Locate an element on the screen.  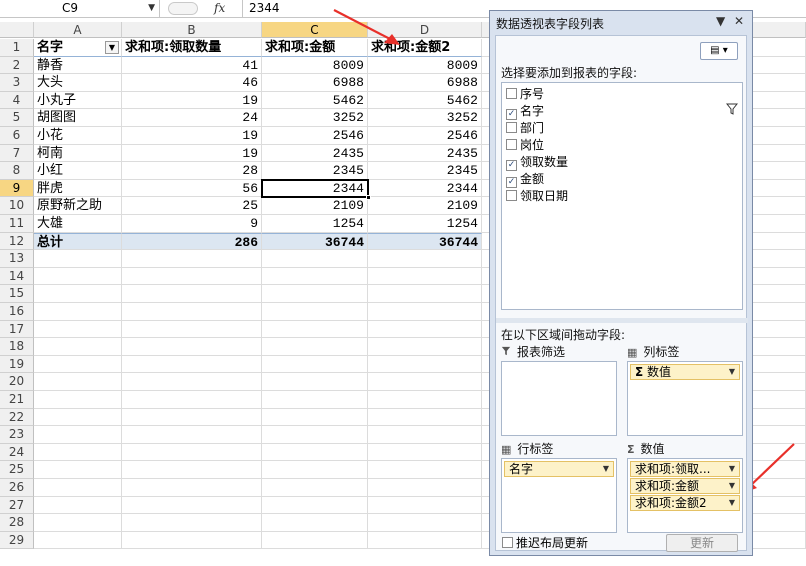
pivot-data-cell: 原野新之助 is located at coordinates (78, 206).